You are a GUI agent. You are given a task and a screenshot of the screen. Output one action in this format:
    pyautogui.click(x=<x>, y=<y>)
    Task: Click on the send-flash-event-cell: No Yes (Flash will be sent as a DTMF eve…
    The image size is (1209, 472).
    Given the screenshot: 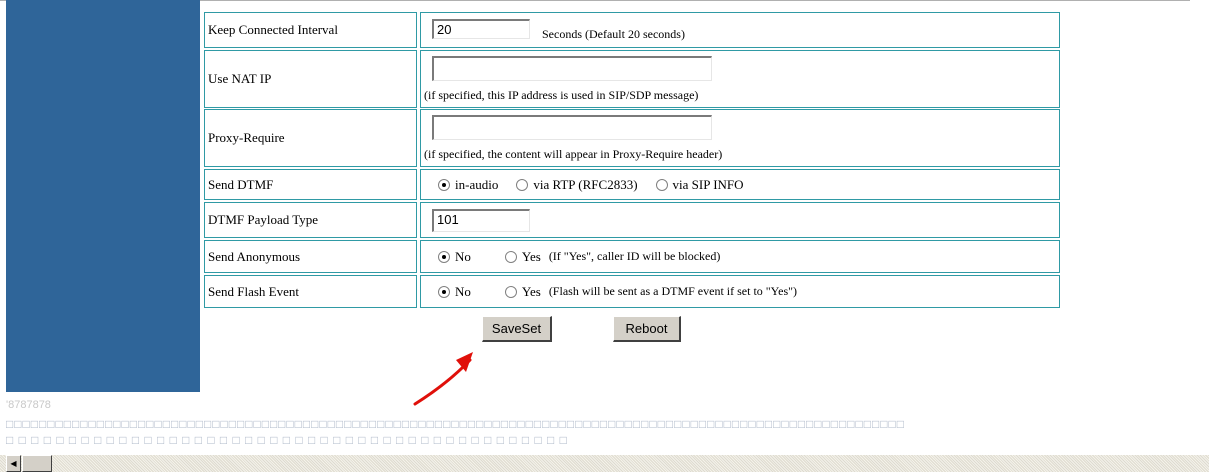 What is the action you would take?
    pyautogui.click(x=740, y=291)
    